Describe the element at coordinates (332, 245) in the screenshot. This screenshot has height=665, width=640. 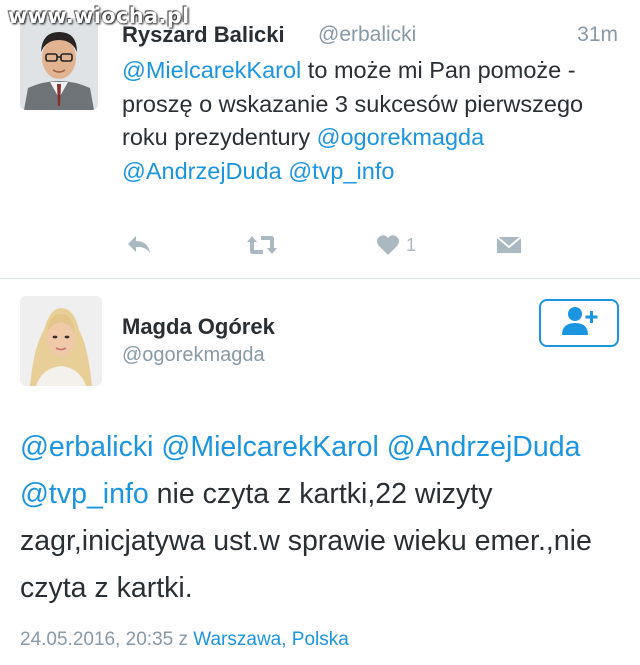
I see `tweet-actions: 1` at that location.